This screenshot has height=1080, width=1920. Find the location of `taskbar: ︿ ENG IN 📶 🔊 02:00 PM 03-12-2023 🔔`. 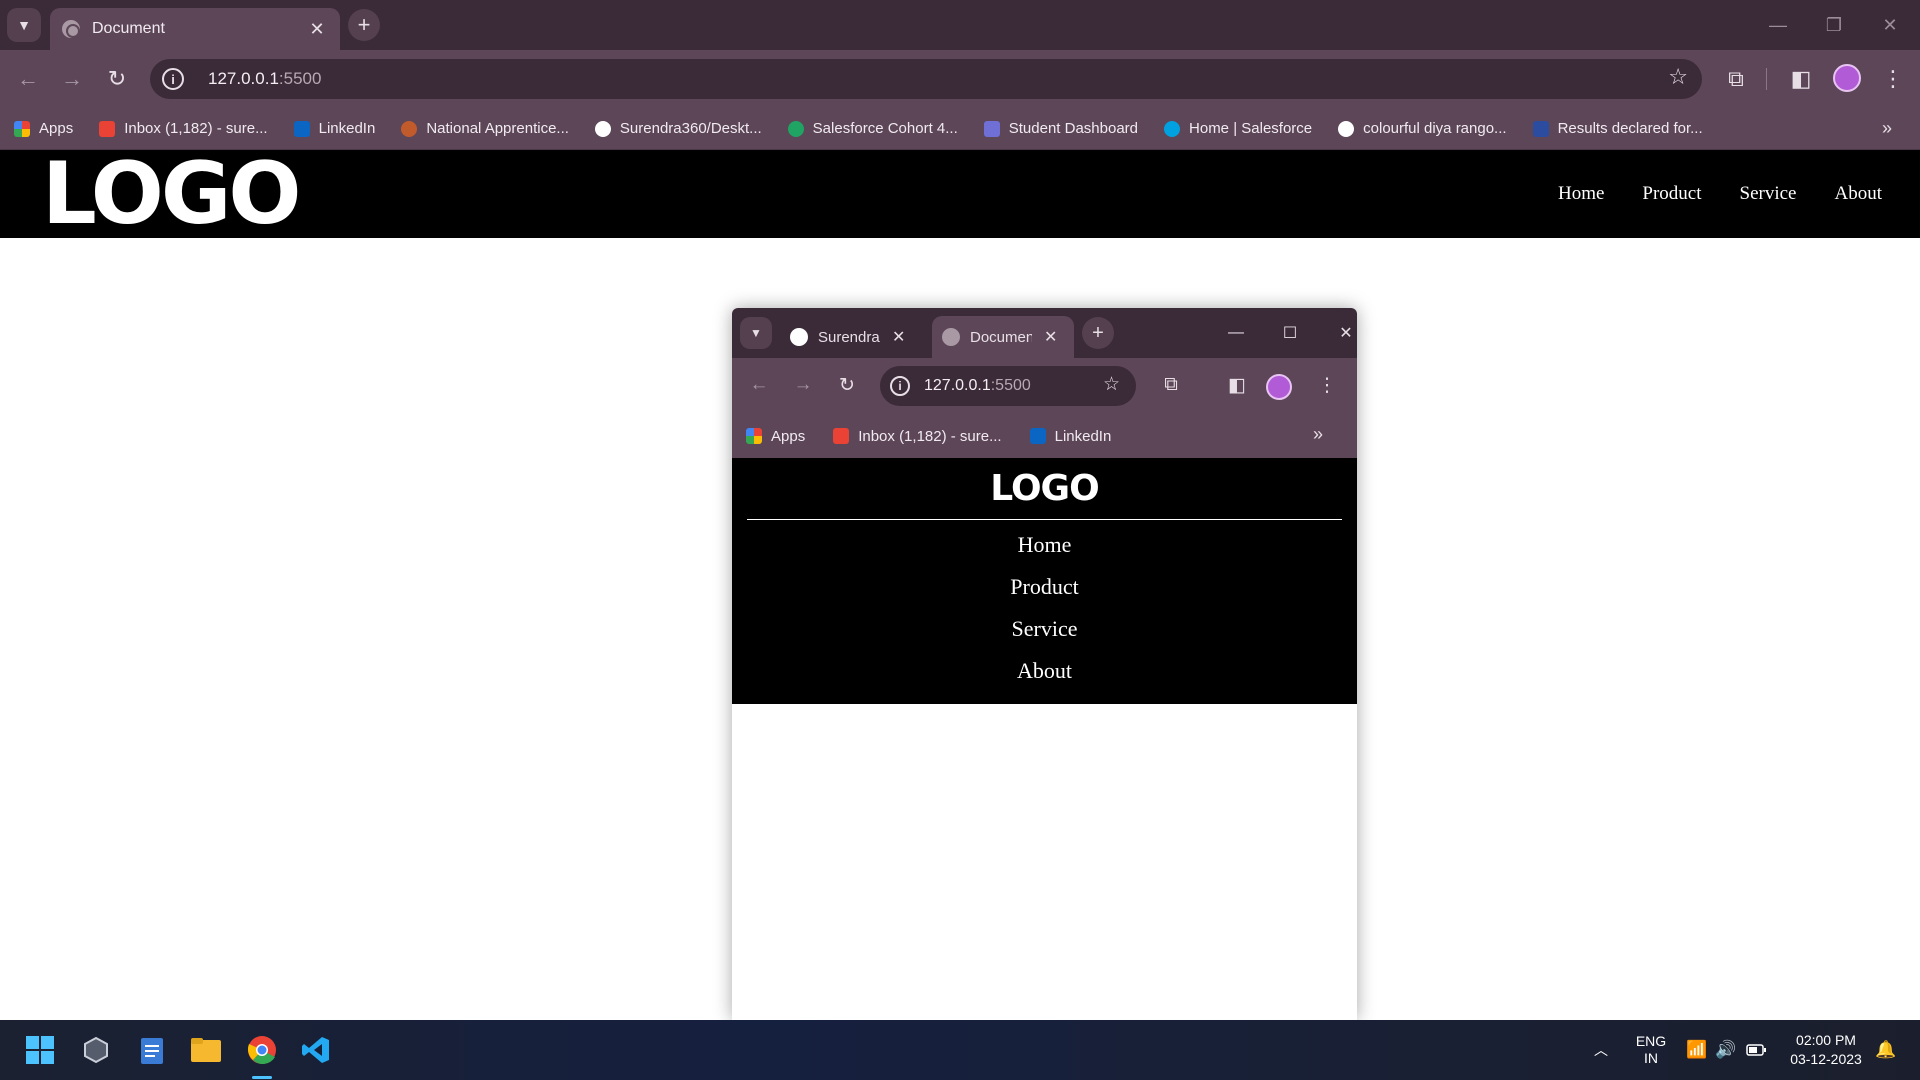

taskbar: ︿ ENG IN 📶 🔊 02:00 PM 03-12-2023 🔔 is located at coordinates (960, 1050).